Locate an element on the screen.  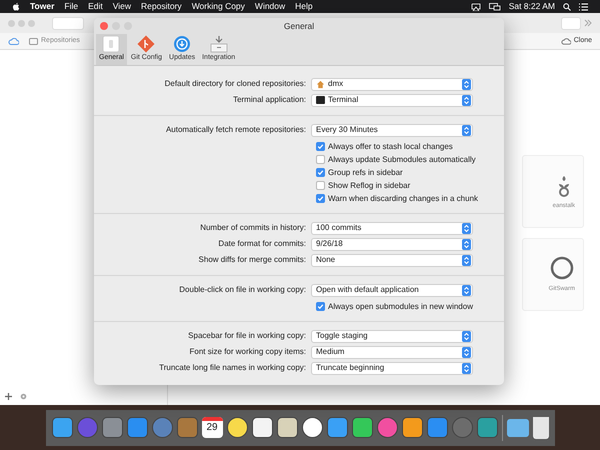
menu-item: File is located at coordinates (71, 6).